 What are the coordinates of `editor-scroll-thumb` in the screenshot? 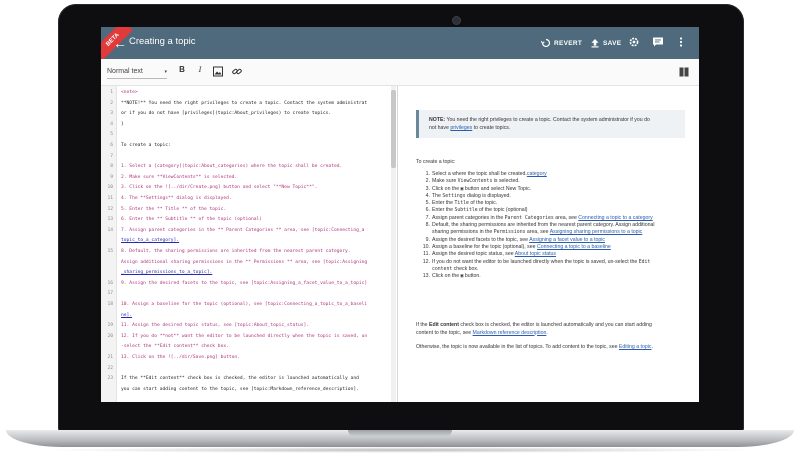 It's located at (393, 129).